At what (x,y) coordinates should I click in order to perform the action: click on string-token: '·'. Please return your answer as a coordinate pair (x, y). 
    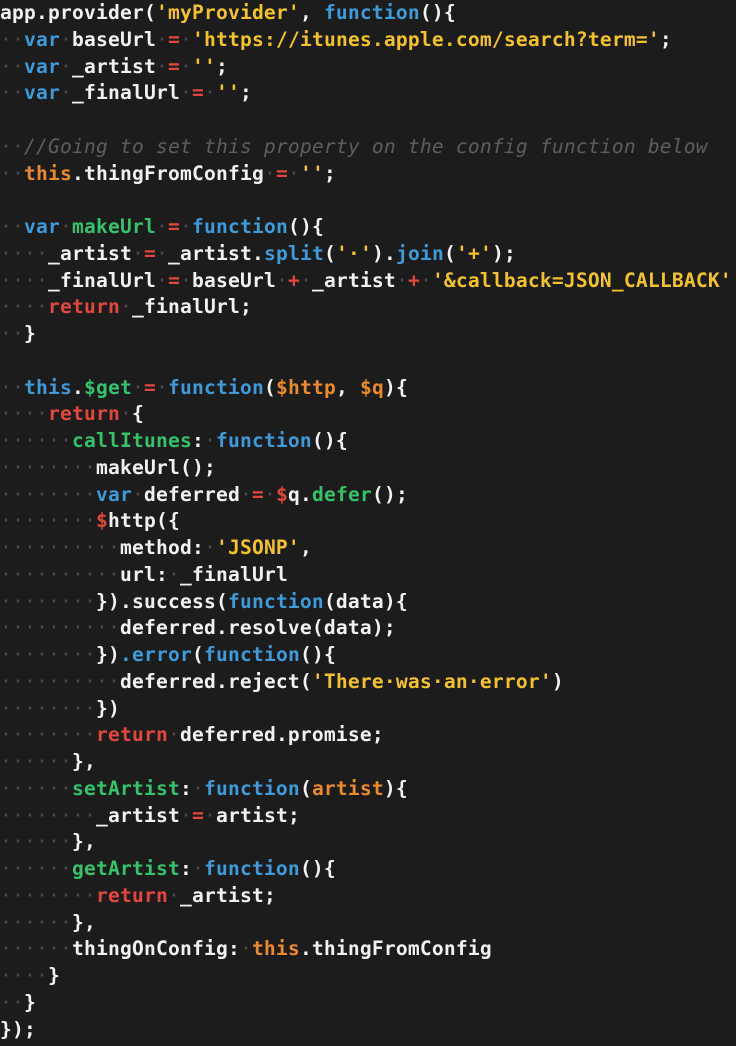
    Looking at the image, I should click on (353, 253).